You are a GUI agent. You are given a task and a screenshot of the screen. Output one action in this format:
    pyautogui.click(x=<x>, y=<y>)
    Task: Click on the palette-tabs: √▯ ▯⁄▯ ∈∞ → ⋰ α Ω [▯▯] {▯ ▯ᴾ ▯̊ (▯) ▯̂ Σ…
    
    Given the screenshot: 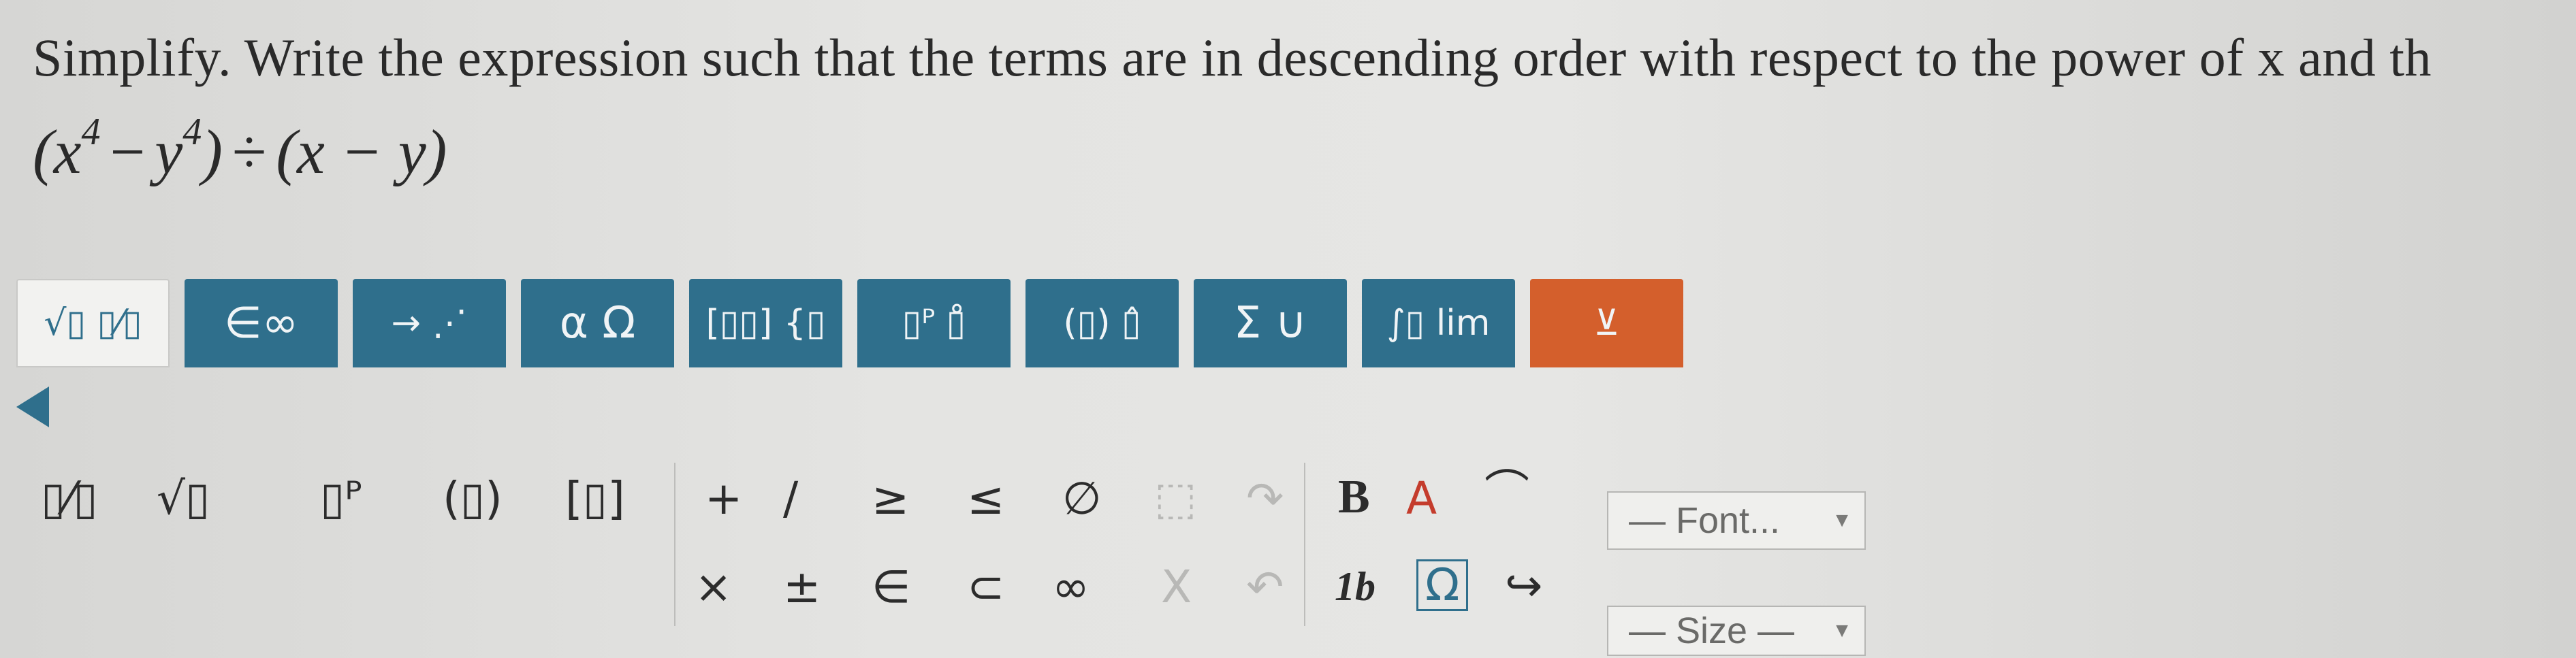 What is the action you would take?
    pyautogui.click(x=849, y=323)
    